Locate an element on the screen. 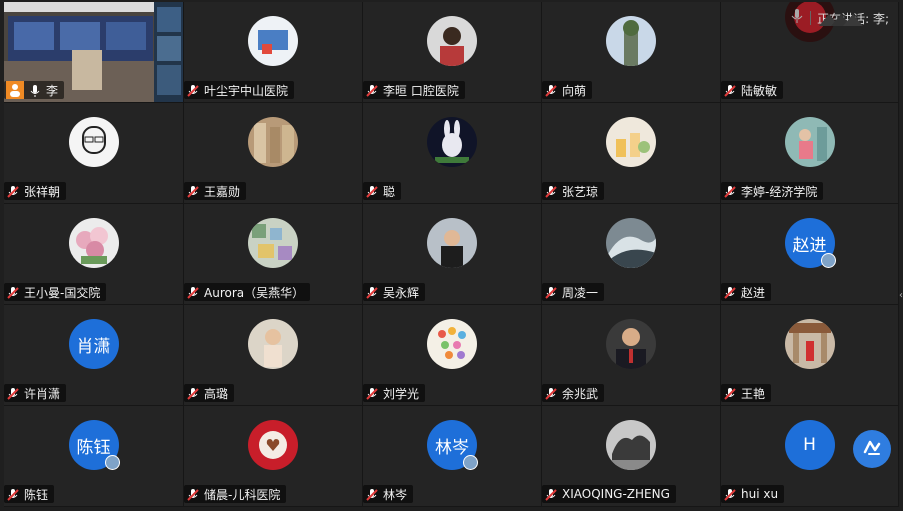 This screenshot has height=511, width=903. participant-name-bar: 叶尘宇中山医院 is located at coordinates (239, 90).